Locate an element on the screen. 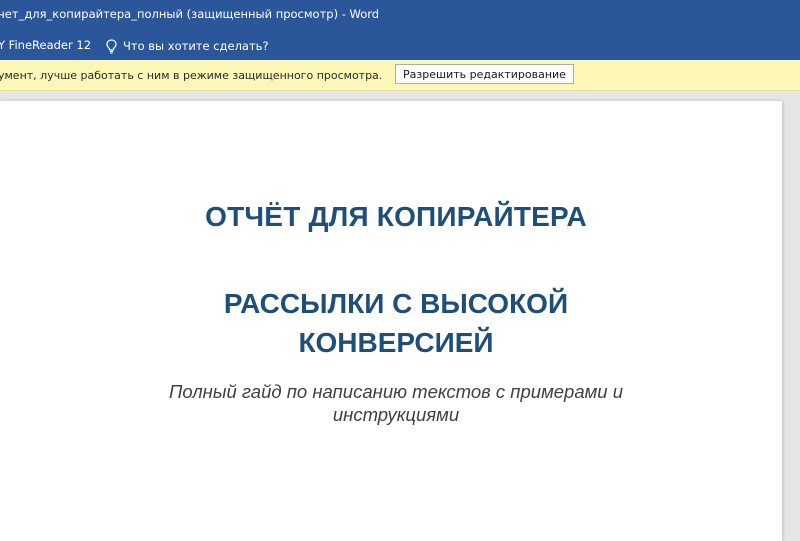 Image resolution: width=800 pixels, height=541 pixels. subtitle-line: РАССЫЛКИ С ВЫСОКОЙ is located at coordinates (396, 303).